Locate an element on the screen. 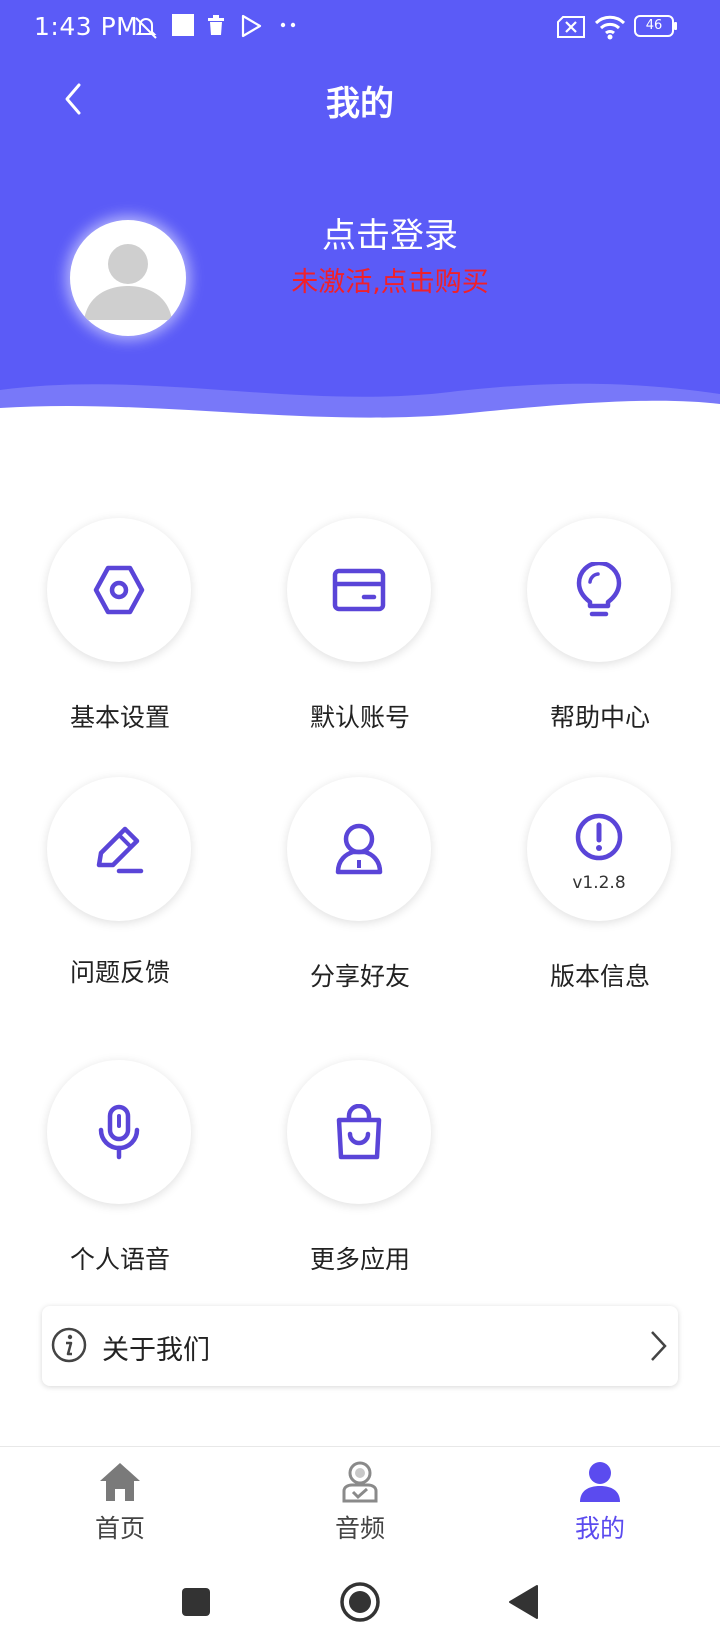  recents-button is located at coordinates (196, 1602).